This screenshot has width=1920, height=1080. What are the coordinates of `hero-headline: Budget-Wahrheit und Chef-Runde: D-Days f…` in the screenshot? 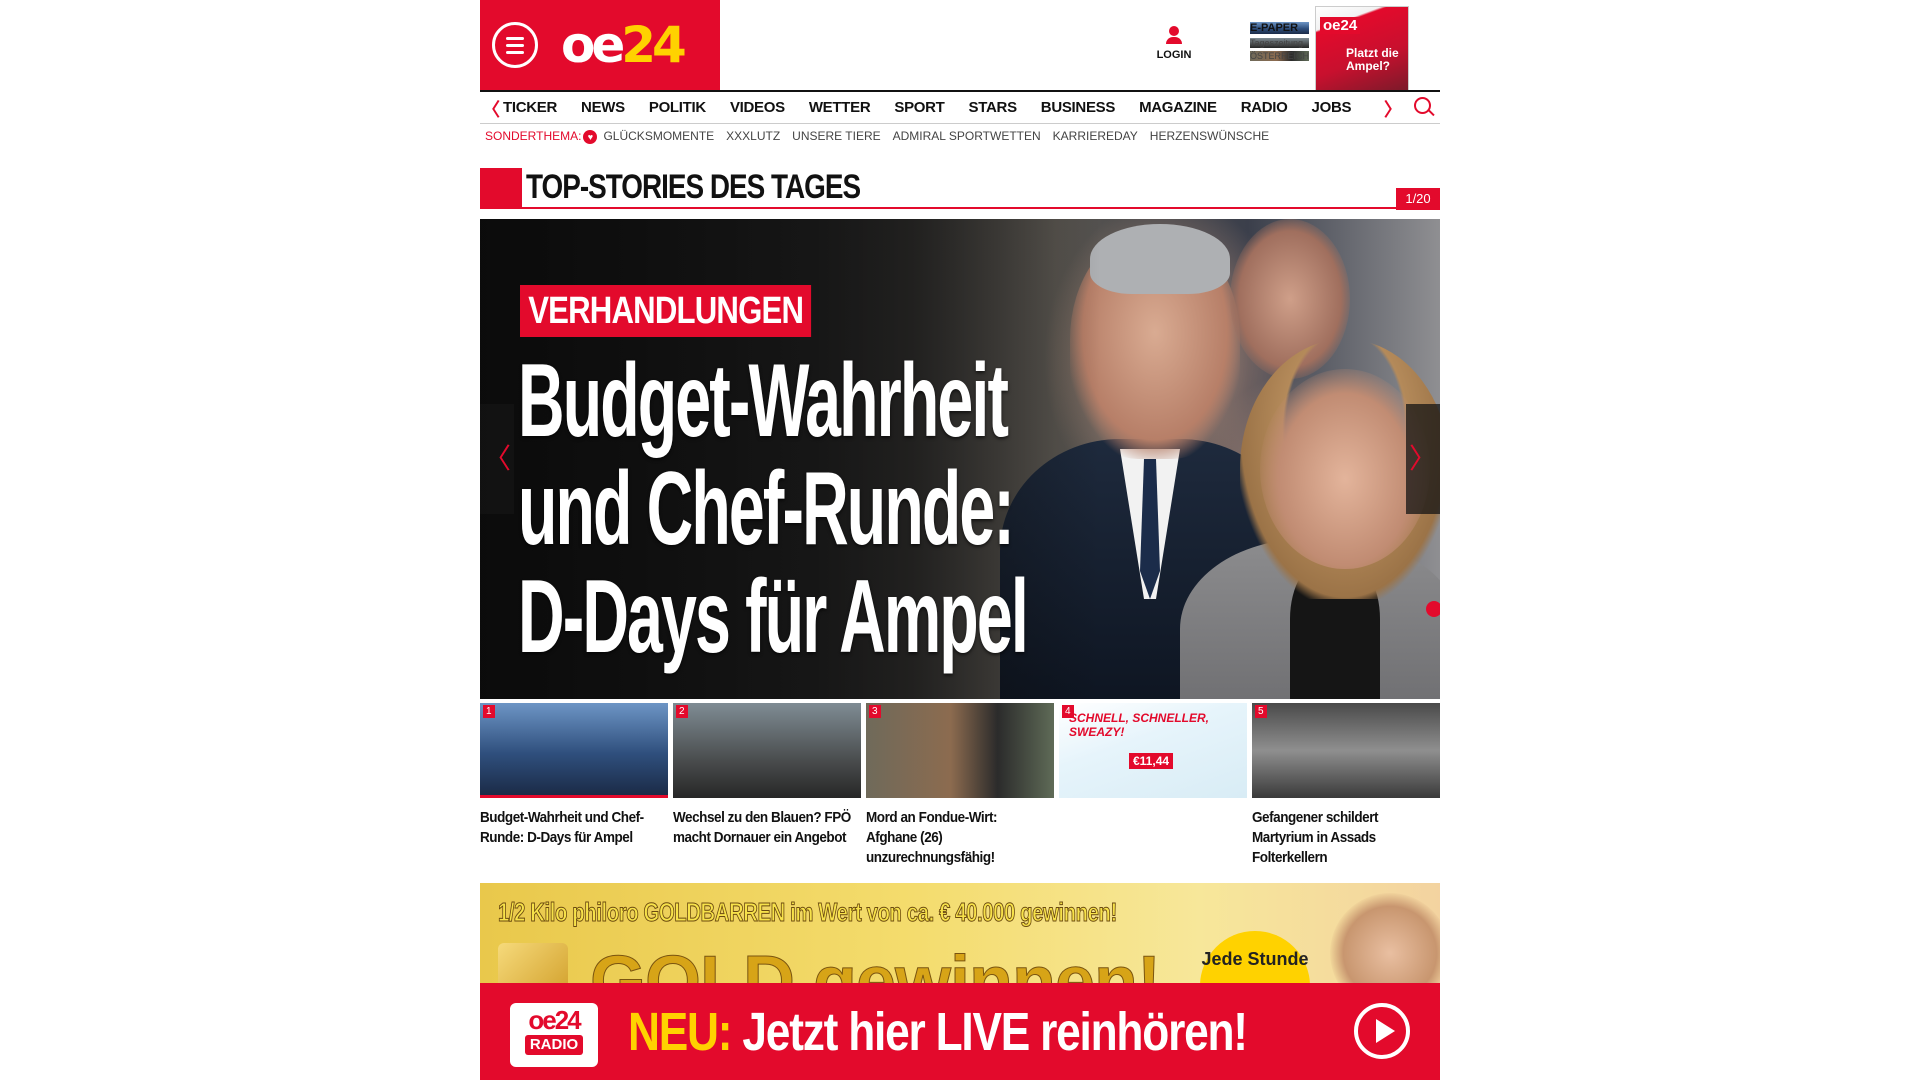 It's located at (773, 509).